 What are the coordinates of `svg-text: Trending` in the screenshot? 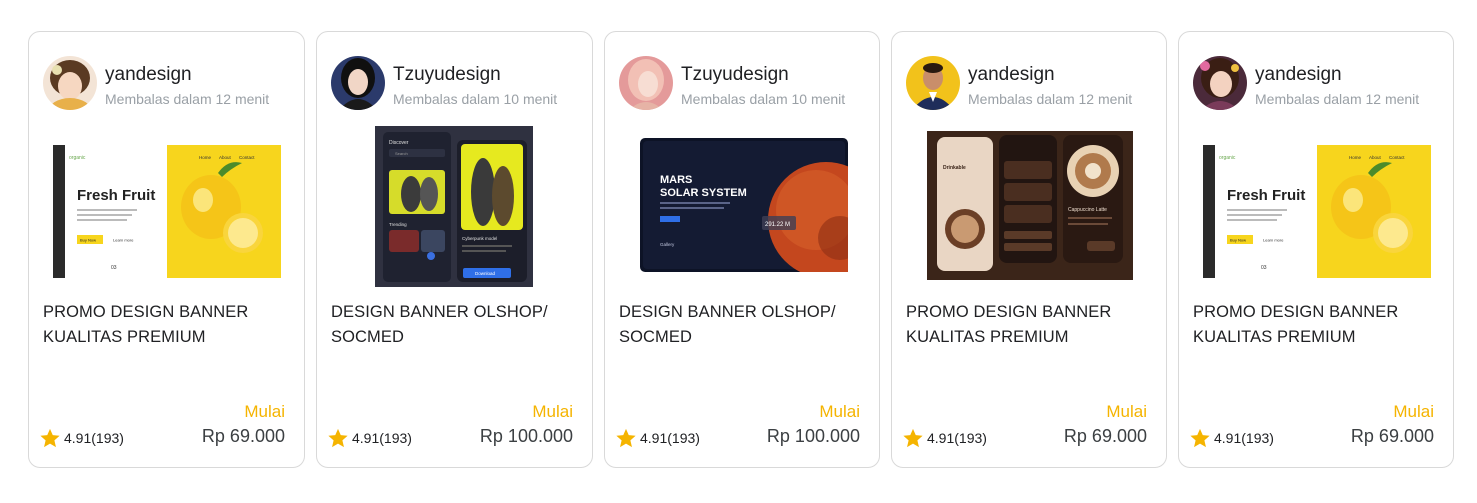 It's located at (398, 224).